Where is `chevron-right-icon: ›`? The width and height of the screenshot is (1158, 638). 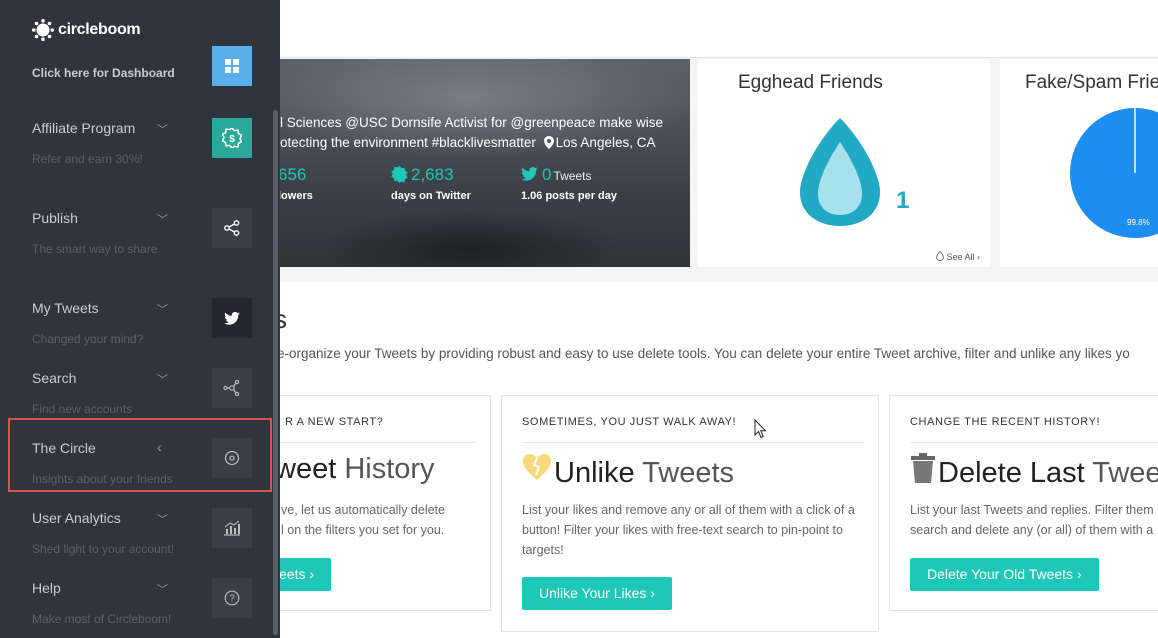 chevron-right-icon: › is located at coordinates (978, 257).